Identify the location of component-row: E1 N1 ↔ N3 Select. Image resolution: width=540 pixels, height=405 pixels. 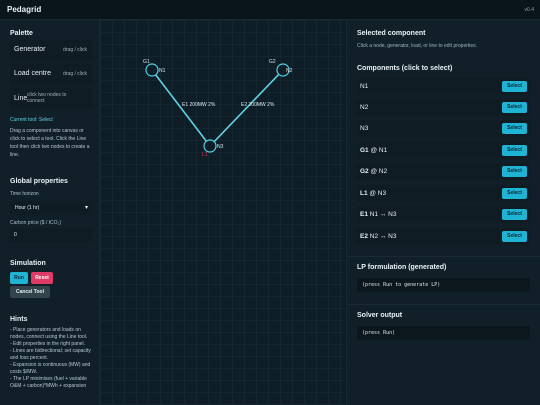
(443, 214).